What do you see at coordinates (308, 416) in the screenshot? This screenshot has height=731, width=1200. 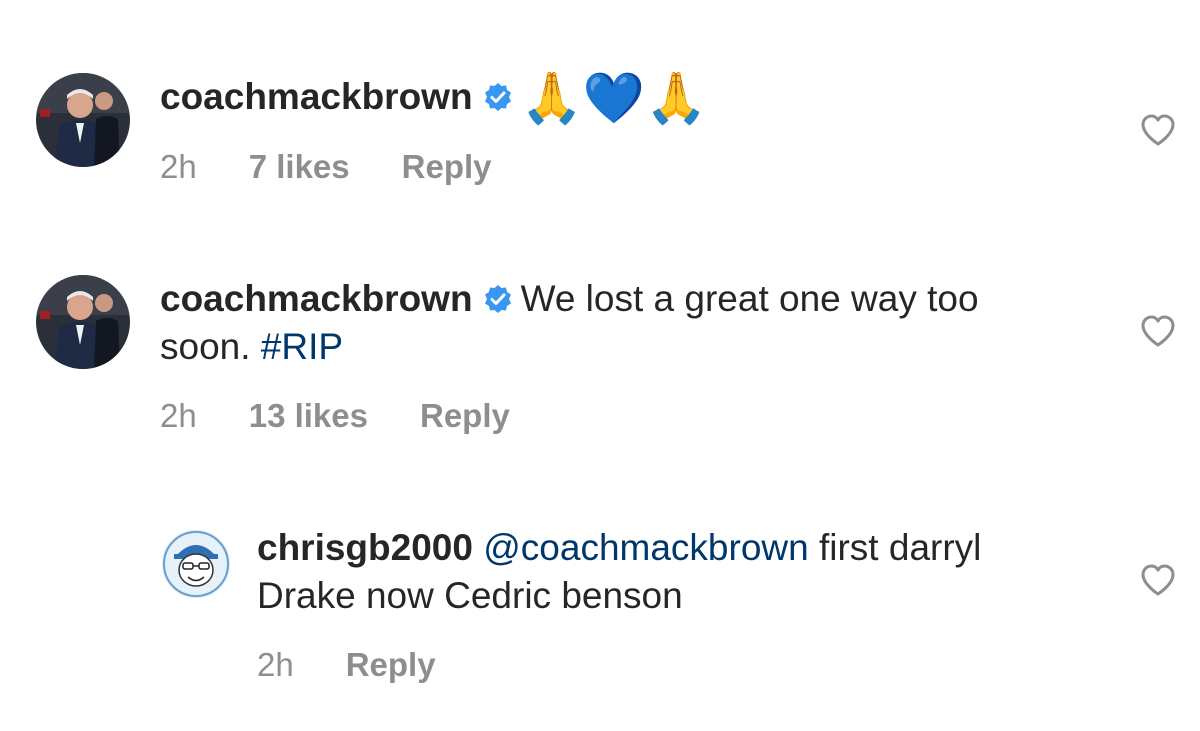 I see `likes-count: 13 likes` at bounding box center [308, 416].